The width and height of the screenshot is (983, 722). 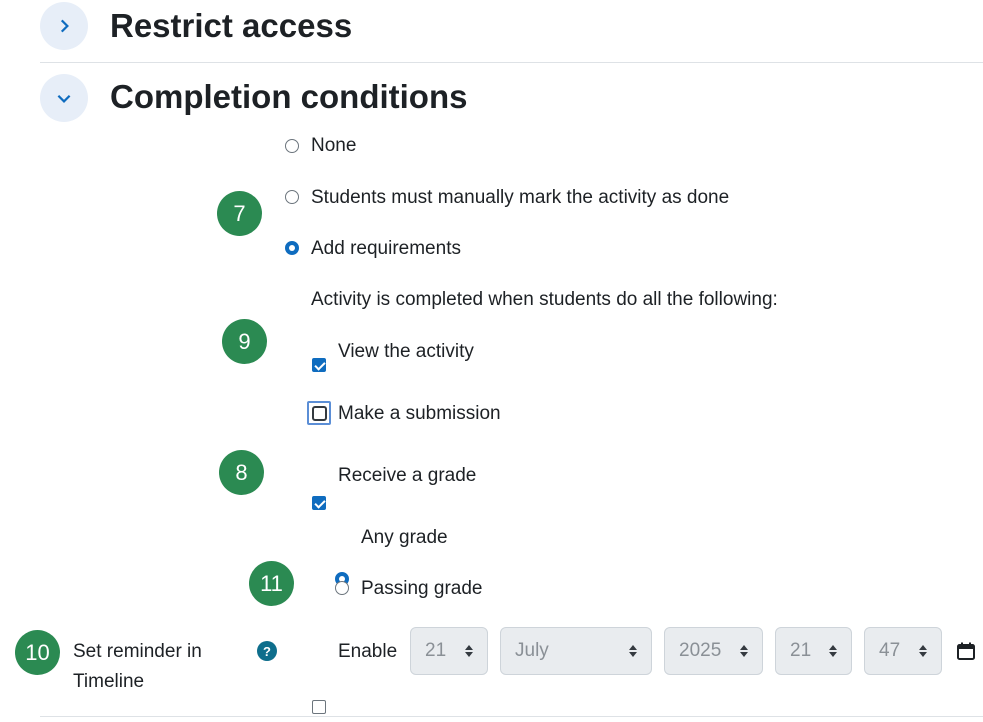 I want to click on completion-conditions-title: Completion conditions, so click(x=288, y=96).